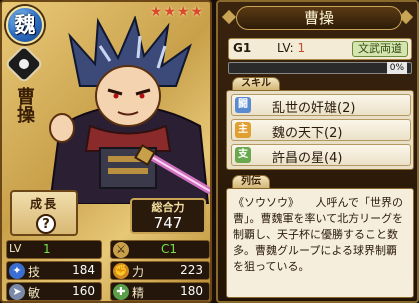 The height and width of the screenshot is (303, 419). What do you see at coordinates (44, 213) in the screenshot?
I see `growth-panel: 成長 ?` at bounding box center [44, 213].